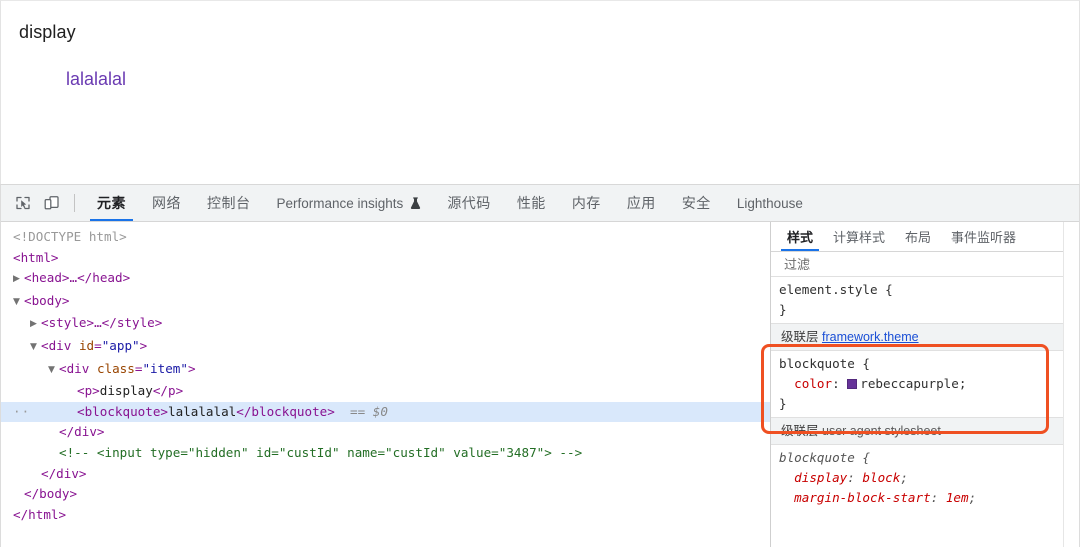 The height and width of the screenshot is (547, 1080). What do you see at coordinates (22, 411) in the screenshot?
I see `collapsed-dots-marker: ··` at bounding box center [22, 411].